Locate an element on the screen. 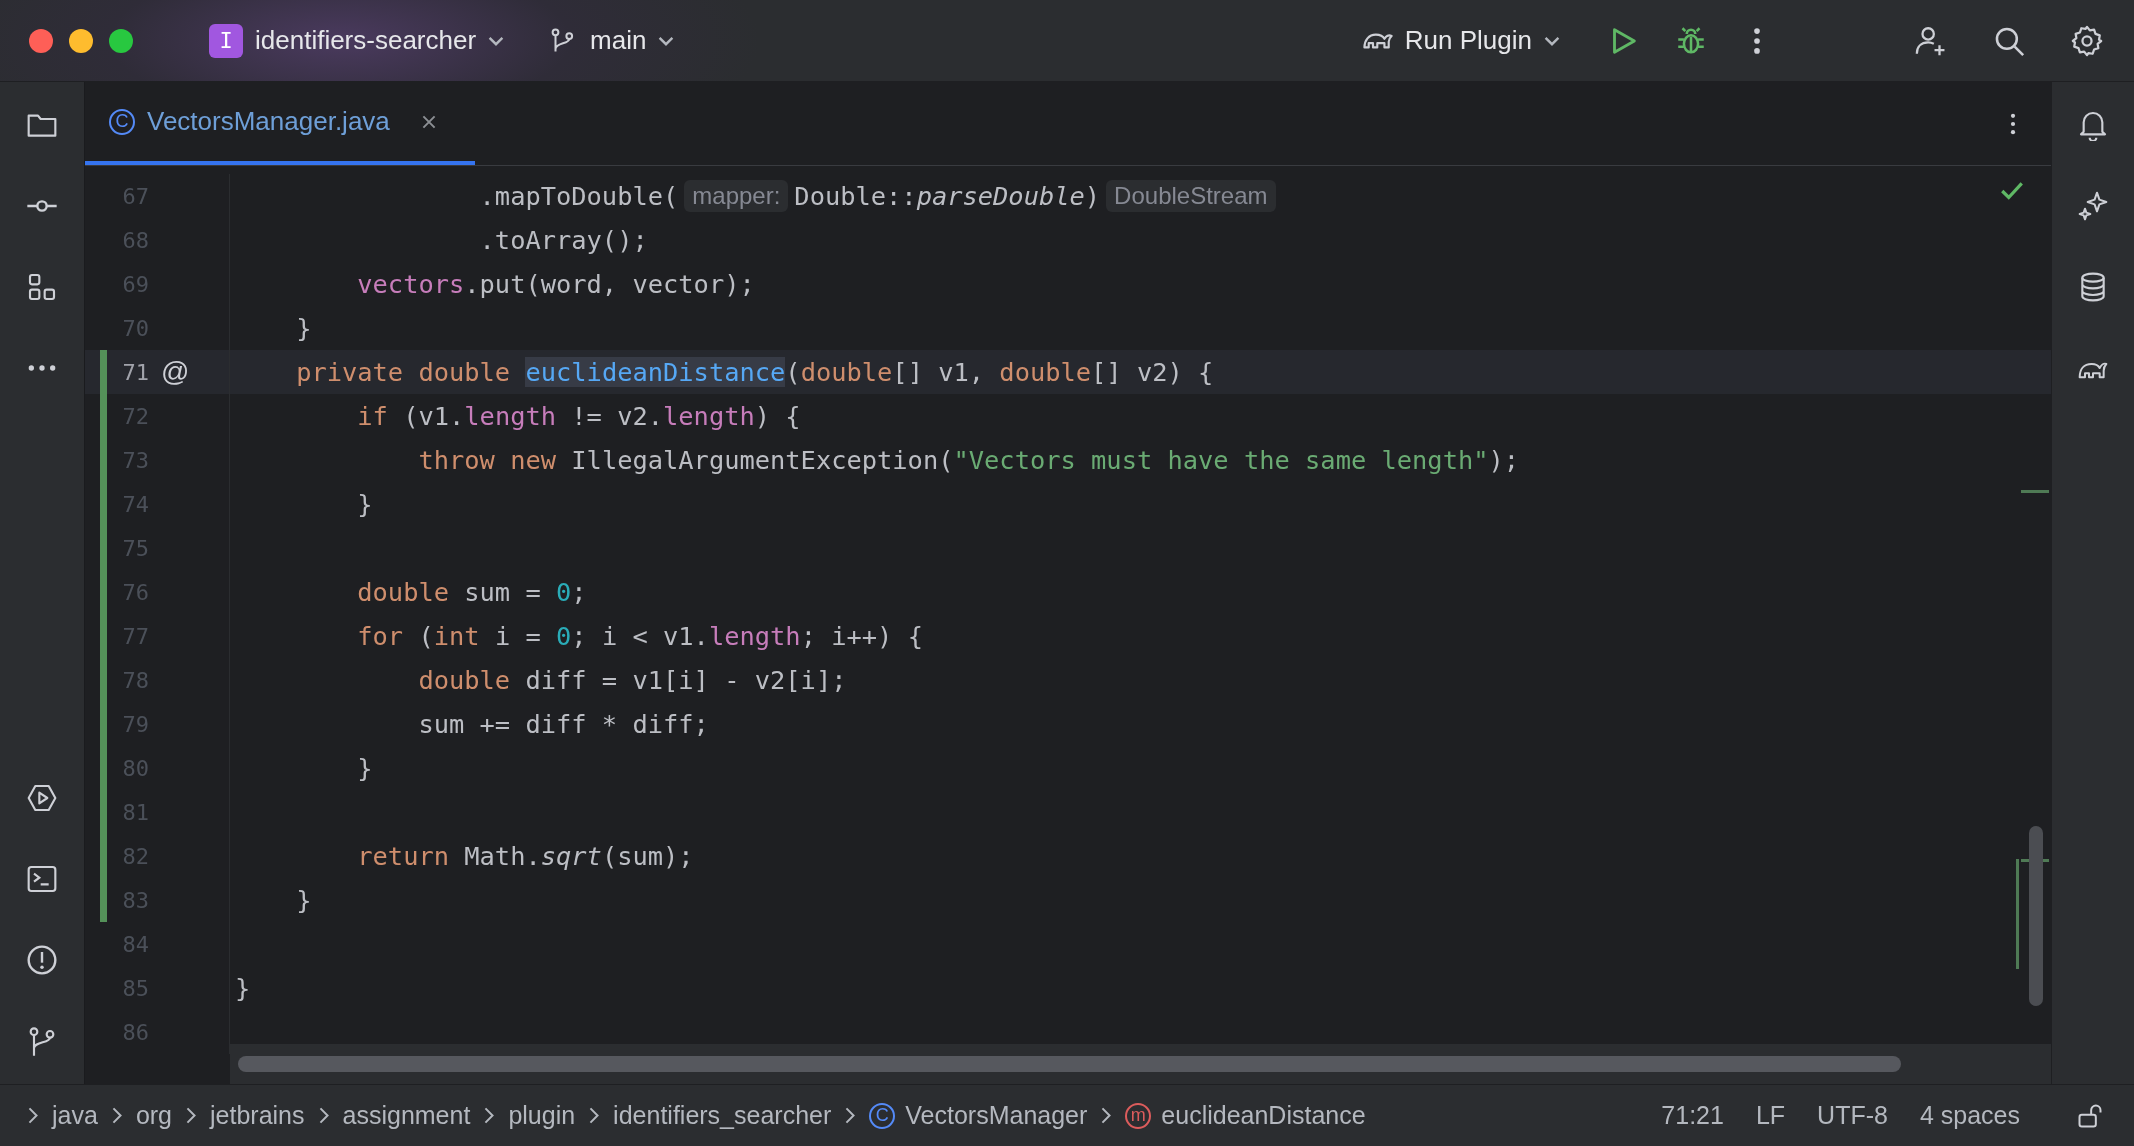  breadcrumb: m euclideanDistance is located at coordinates (1245, 1115).